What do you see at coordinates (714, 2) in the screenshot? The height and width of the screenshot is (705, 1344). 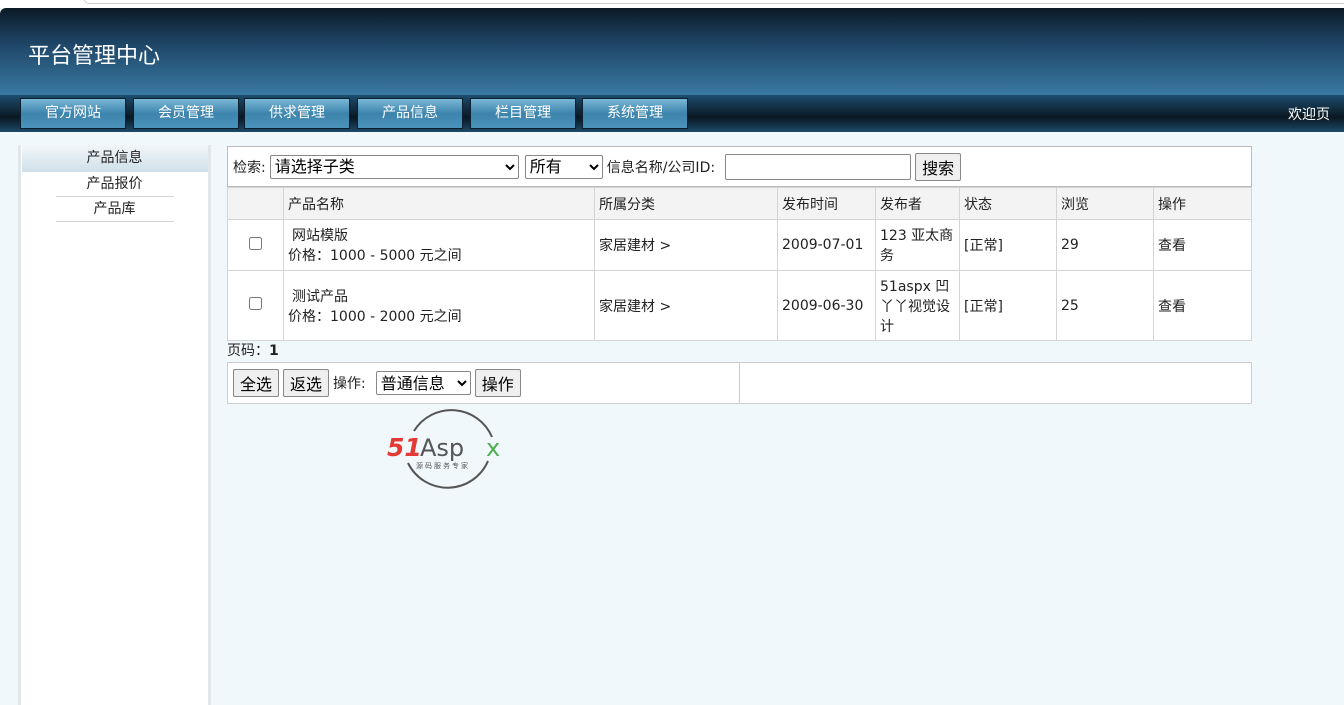 I see `address-bar` at bounding box center [714, 2].